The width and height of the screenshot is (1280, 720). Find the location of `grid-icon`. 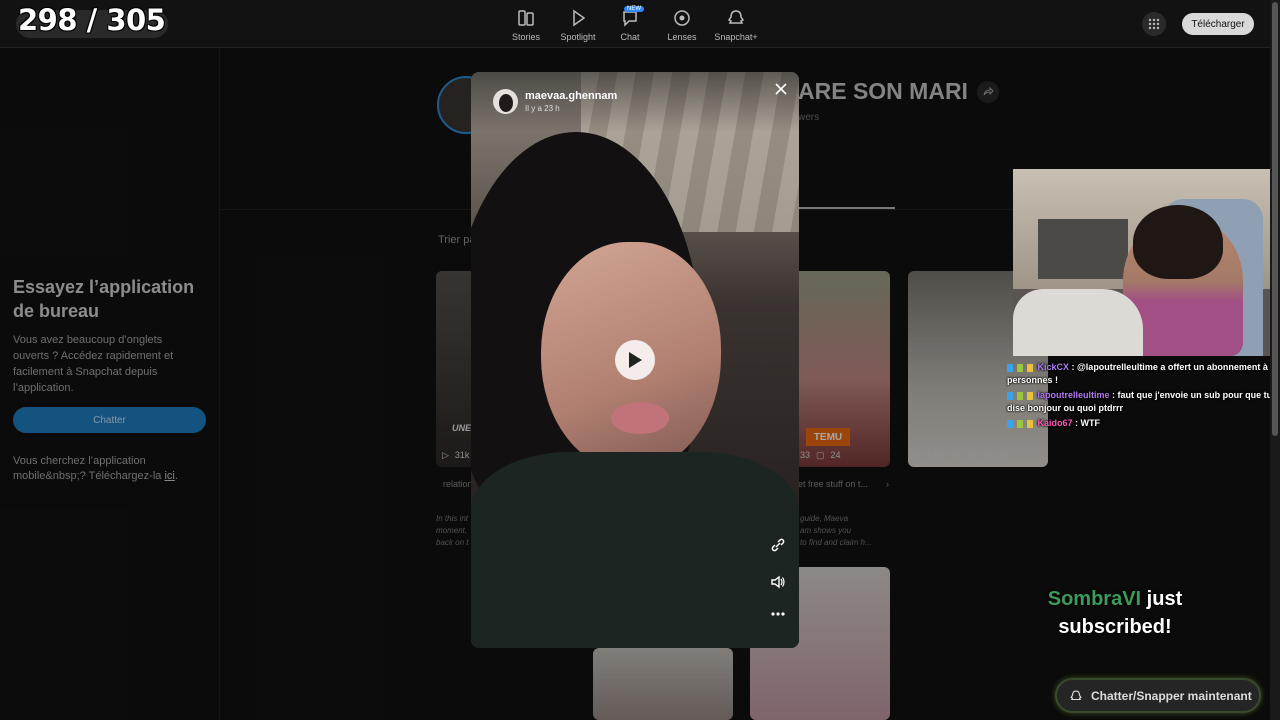

grid-icon is located at coordinates (1154, 24).